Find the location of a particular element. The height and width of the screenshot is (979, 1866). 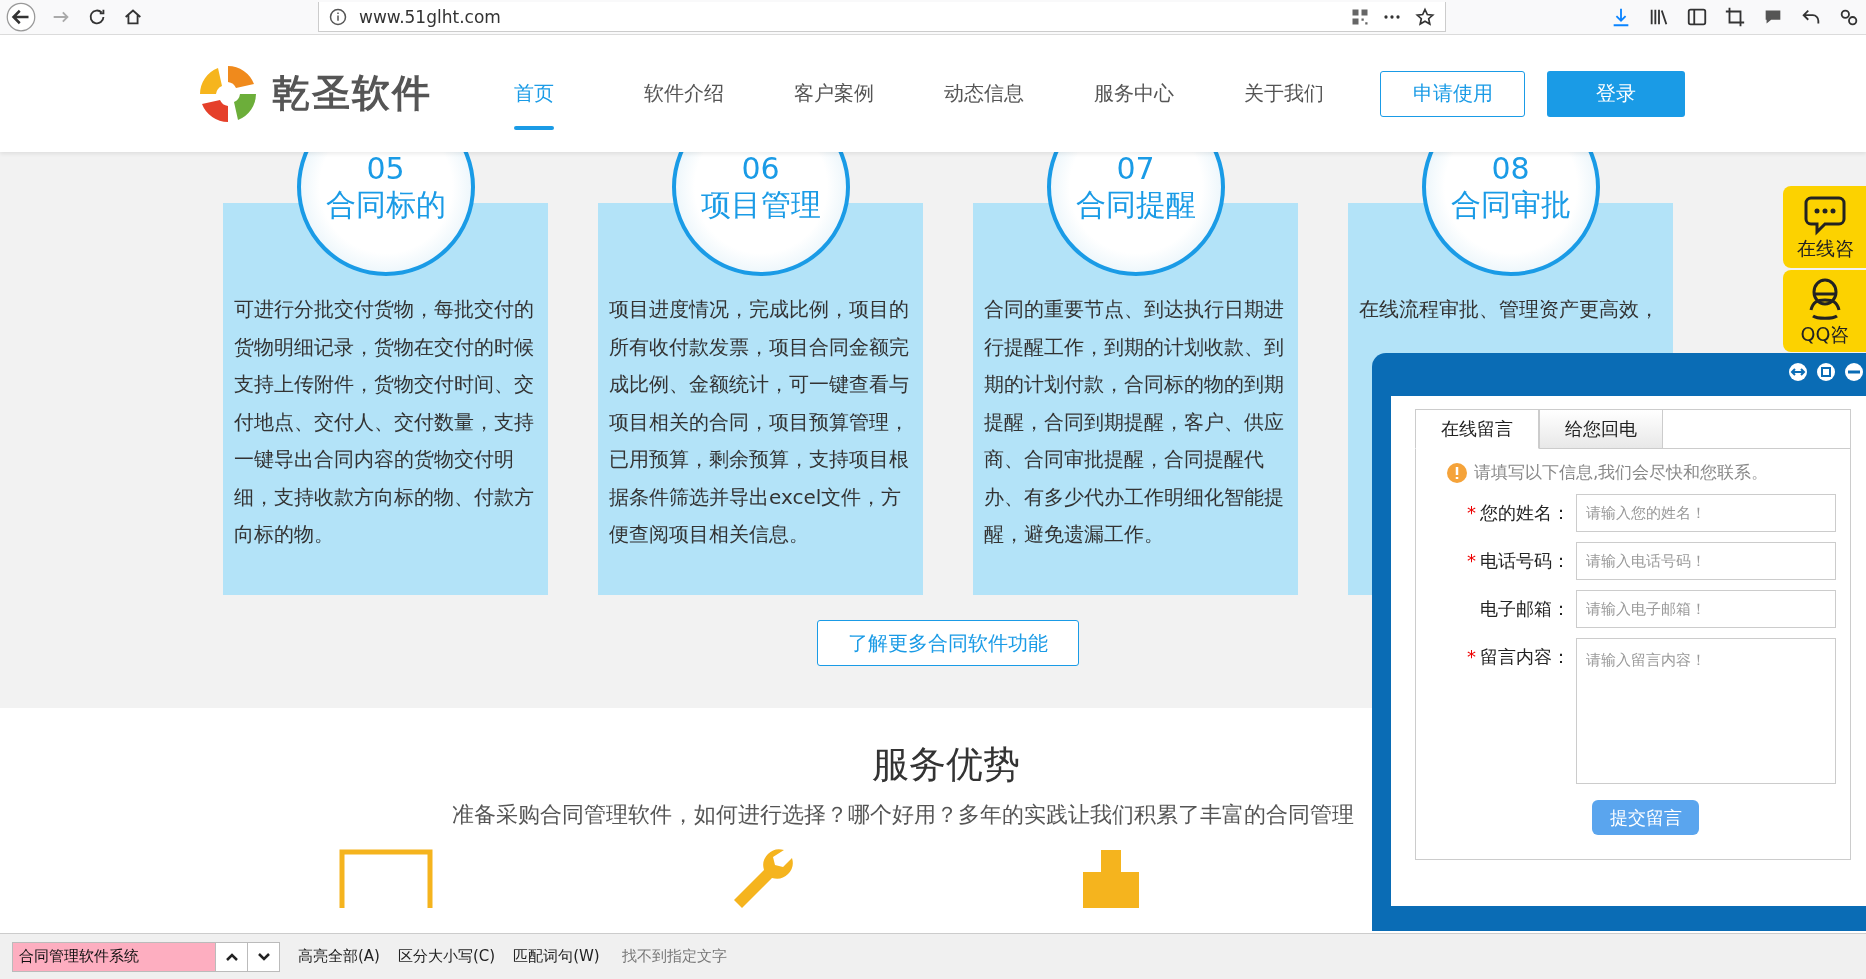

minimize-icon is located at coordinates (1854, 372).